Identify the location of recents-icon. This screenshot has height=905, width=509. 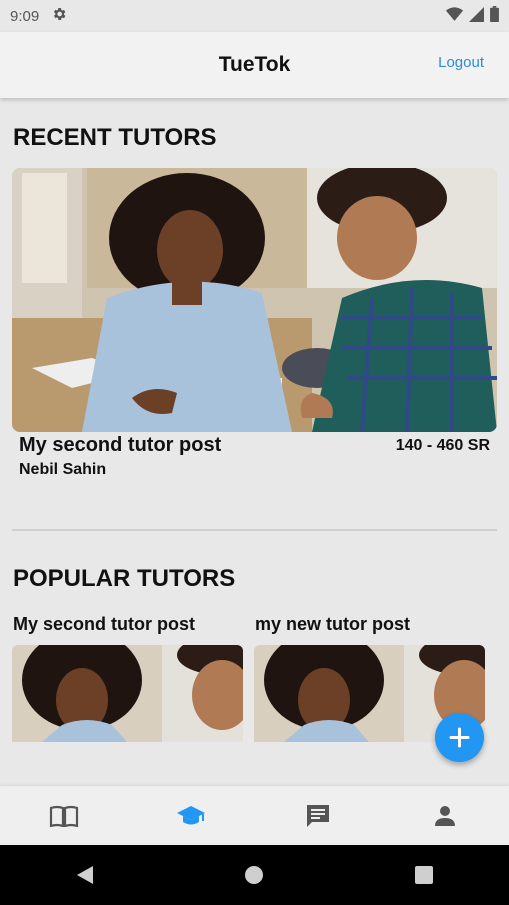
(424, 875).